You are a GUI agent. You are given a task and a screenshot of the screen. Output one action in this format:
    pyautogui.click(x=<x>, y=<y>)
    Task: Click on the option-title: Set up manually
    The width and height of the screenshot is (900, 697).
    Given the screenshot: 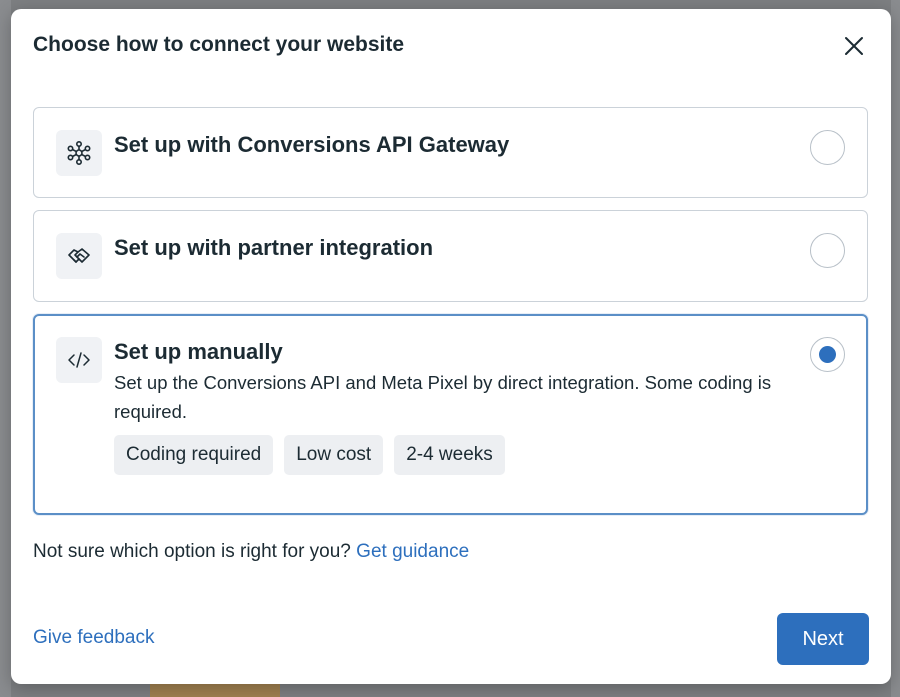 What is the action you would take?
    pyautogui.click(x=198, y=351)
    